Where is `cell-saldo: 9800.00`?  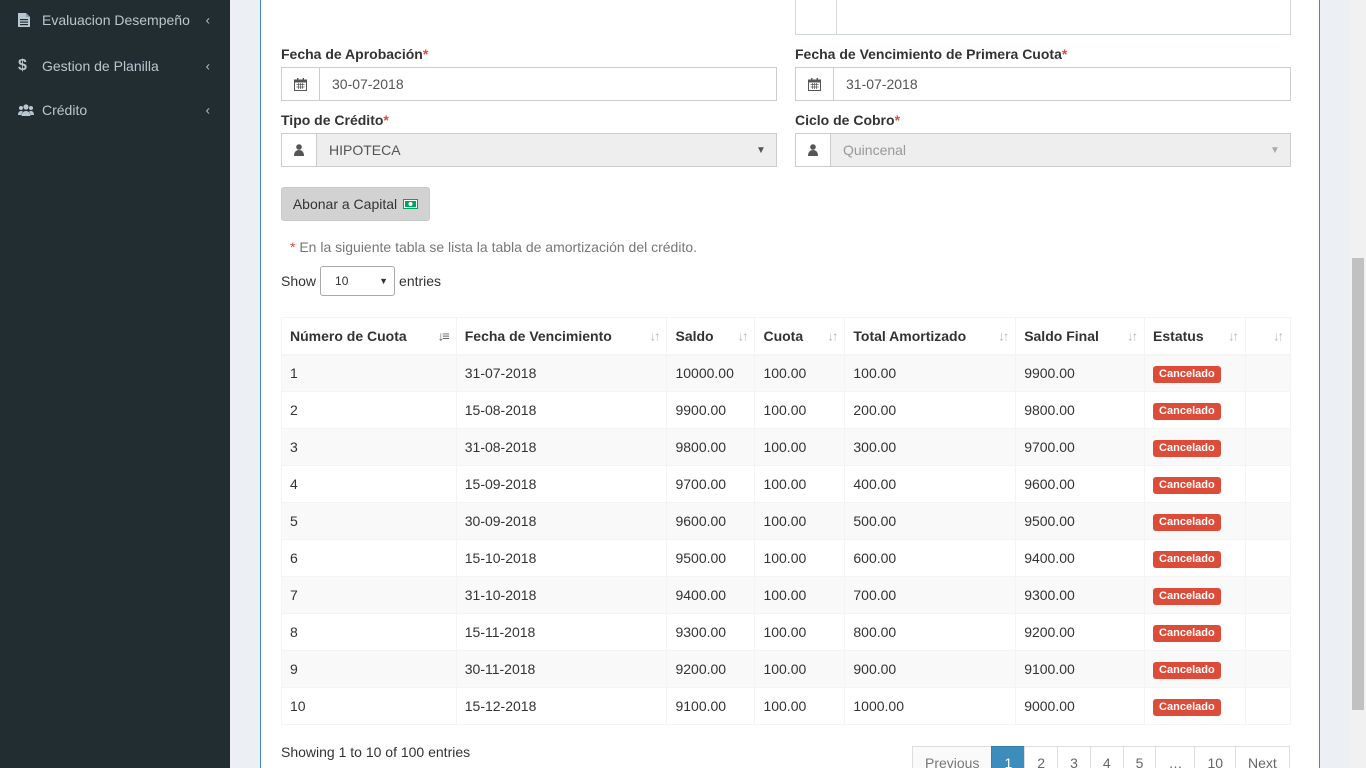 cell-saldo: 9800.00 is located at coordinates (711, 447).